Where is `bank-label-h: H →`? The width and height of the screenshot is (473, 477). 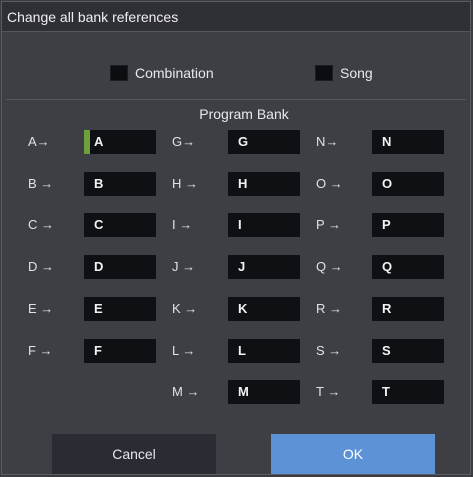 bank-label-h: H → is located at coordinates (185, 183).